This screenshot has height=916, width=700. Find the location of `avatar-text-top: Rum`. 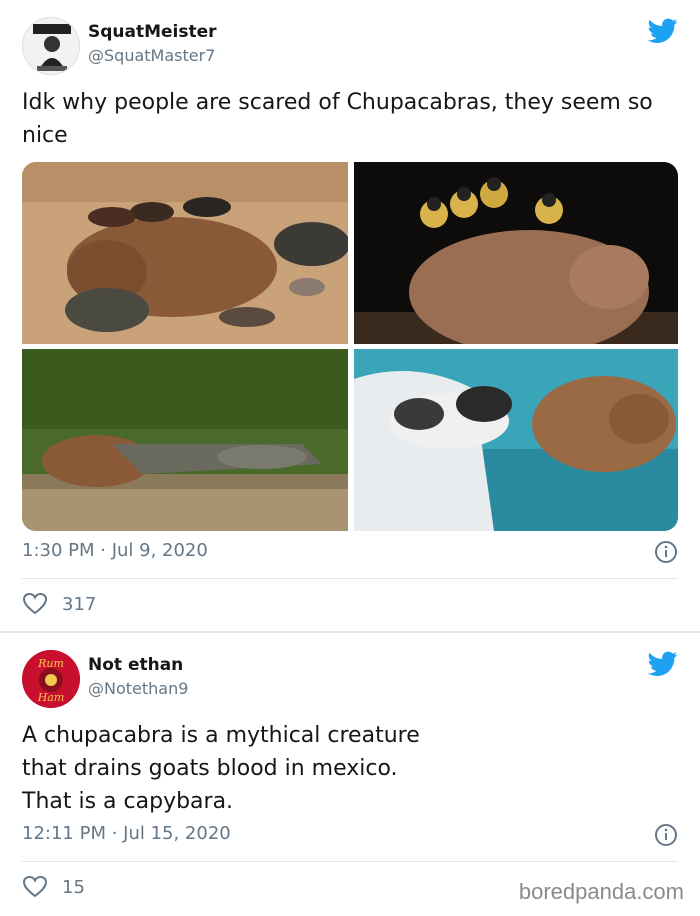

avatar-text-top: Rum is located at coordinates (50, 663).